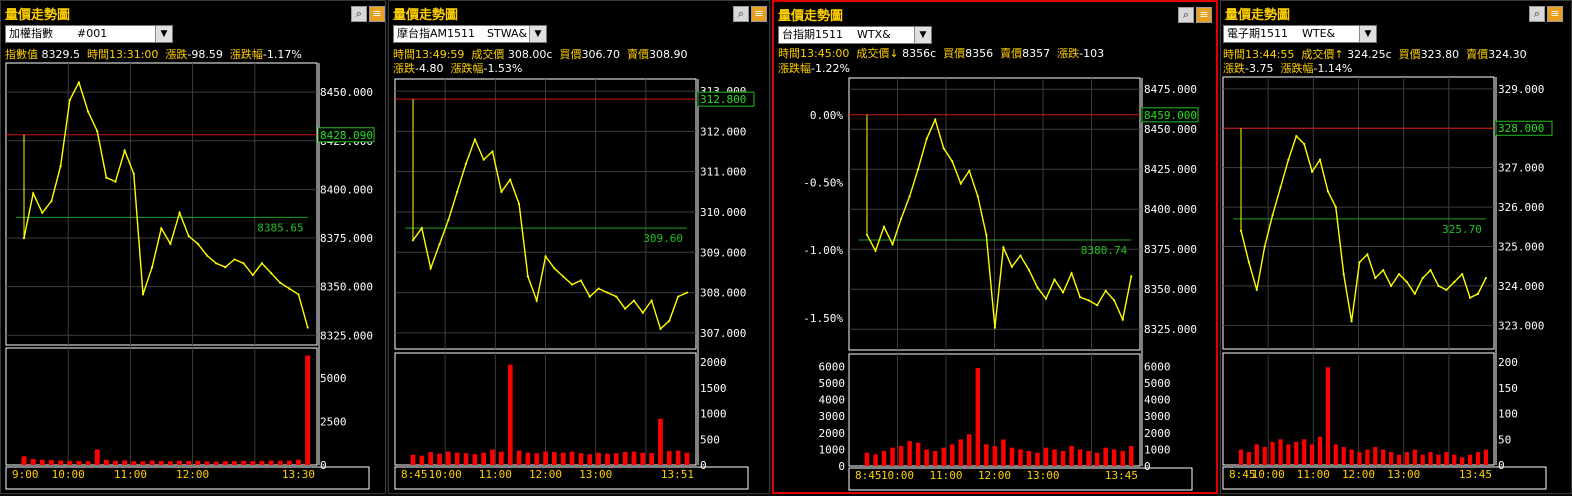 This screenshot has height=496, width=1572. What do you see at coordinates (333, 378) in the screenshot?
I see `volume-tick-label: 5000` at bounding box center [333, 378].